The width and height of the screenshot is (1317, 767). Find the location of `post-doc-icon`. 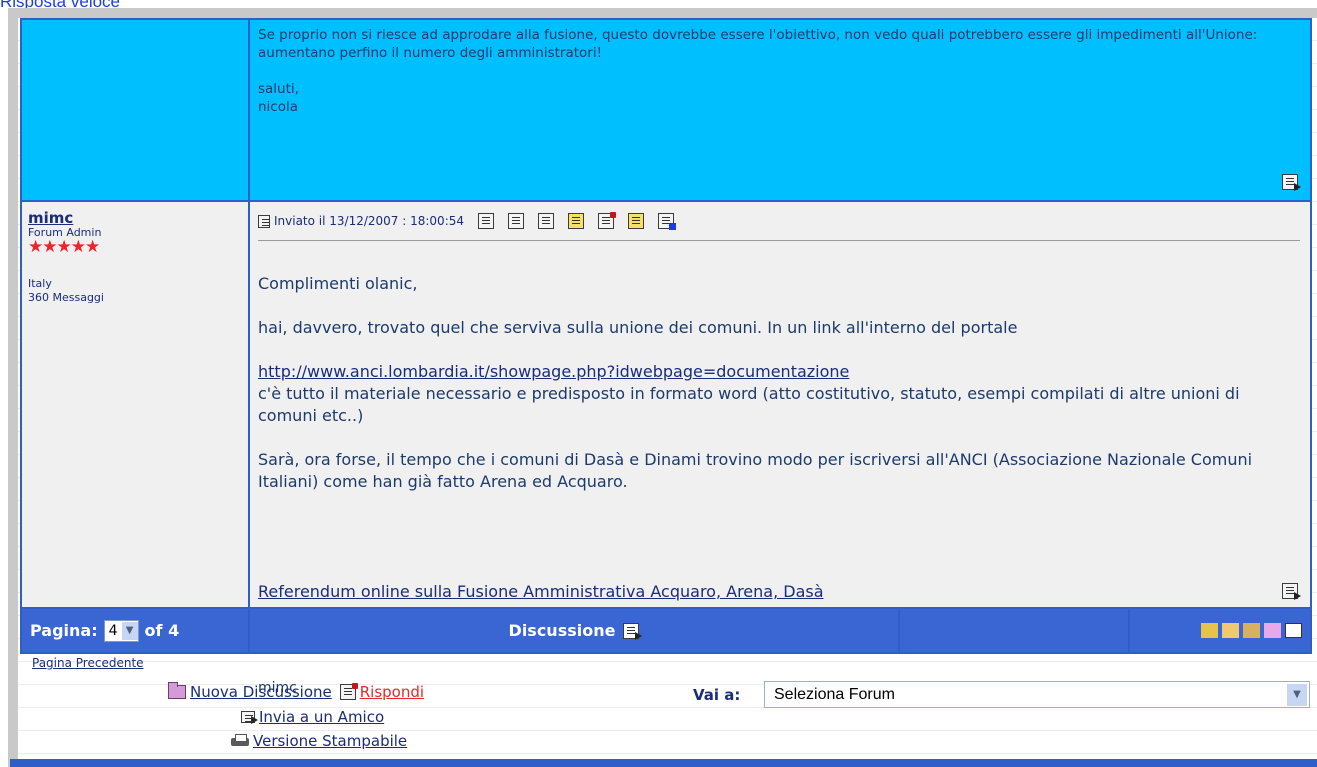

post-doc-icon is located at coordinates (264, 221).